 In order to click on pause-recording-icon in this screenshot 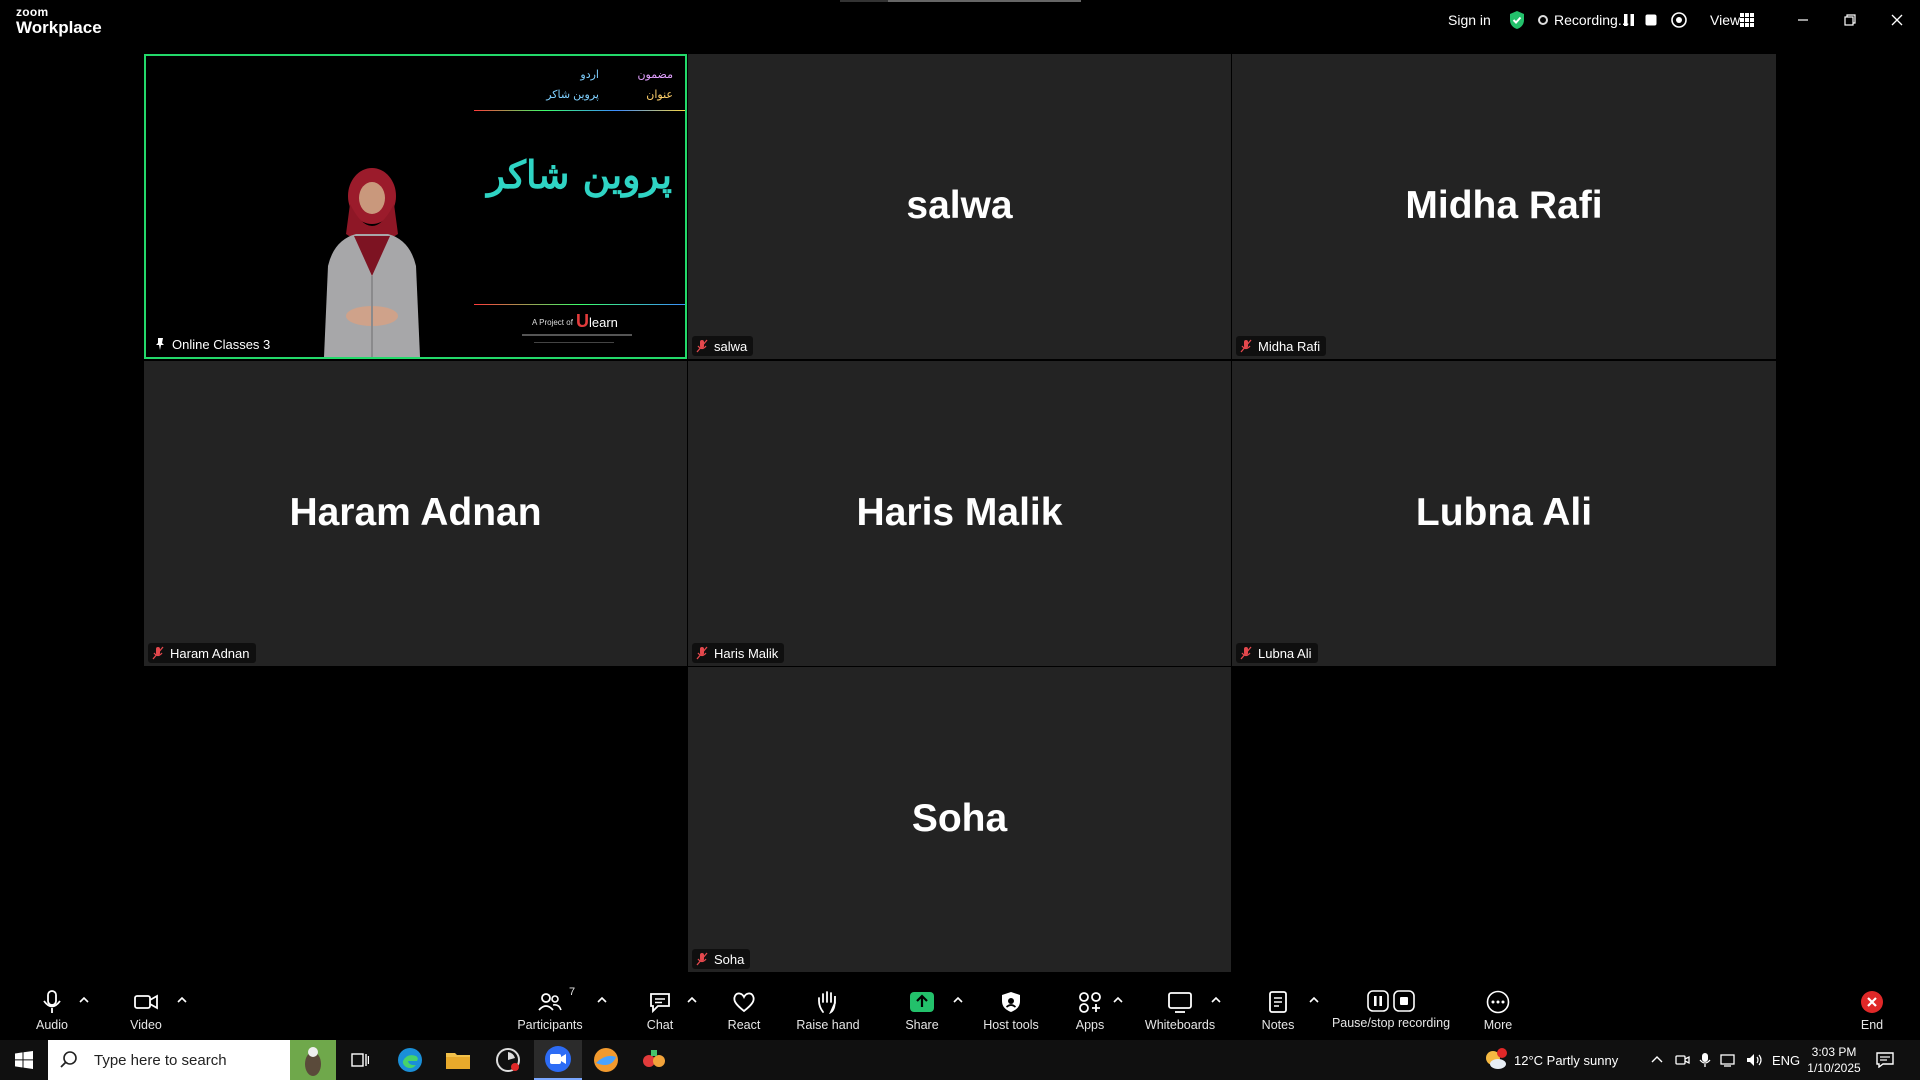, I will do `click(1378, 1001)`.